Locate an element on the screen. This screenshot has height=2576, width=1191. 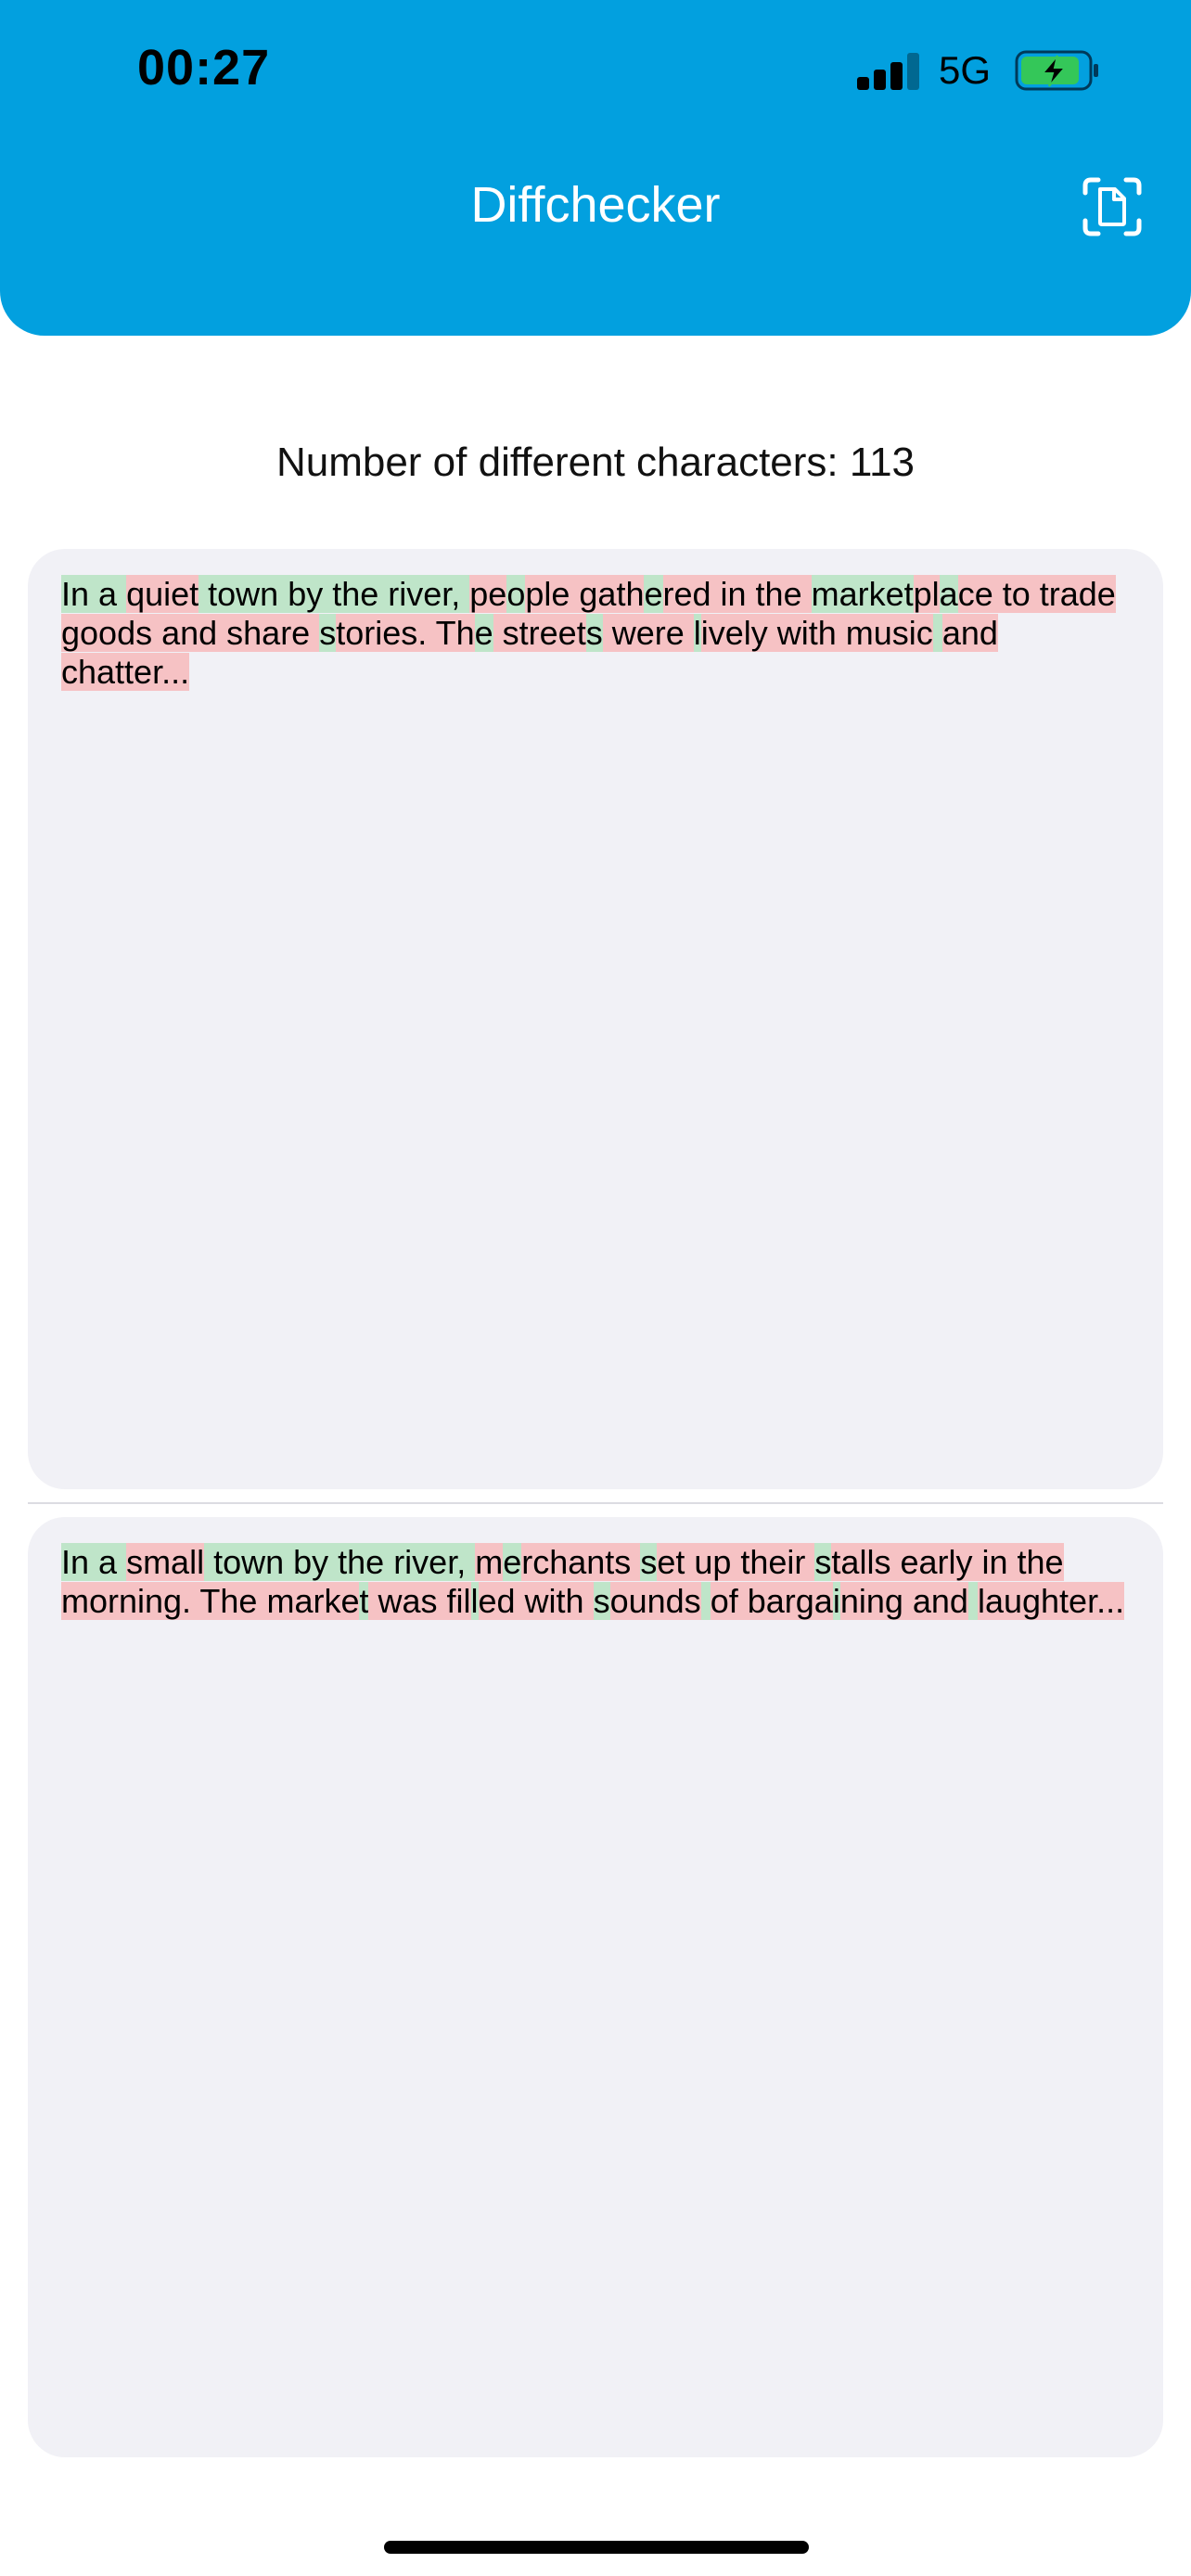
matching-segment: o is located at coordinates (516, 594).